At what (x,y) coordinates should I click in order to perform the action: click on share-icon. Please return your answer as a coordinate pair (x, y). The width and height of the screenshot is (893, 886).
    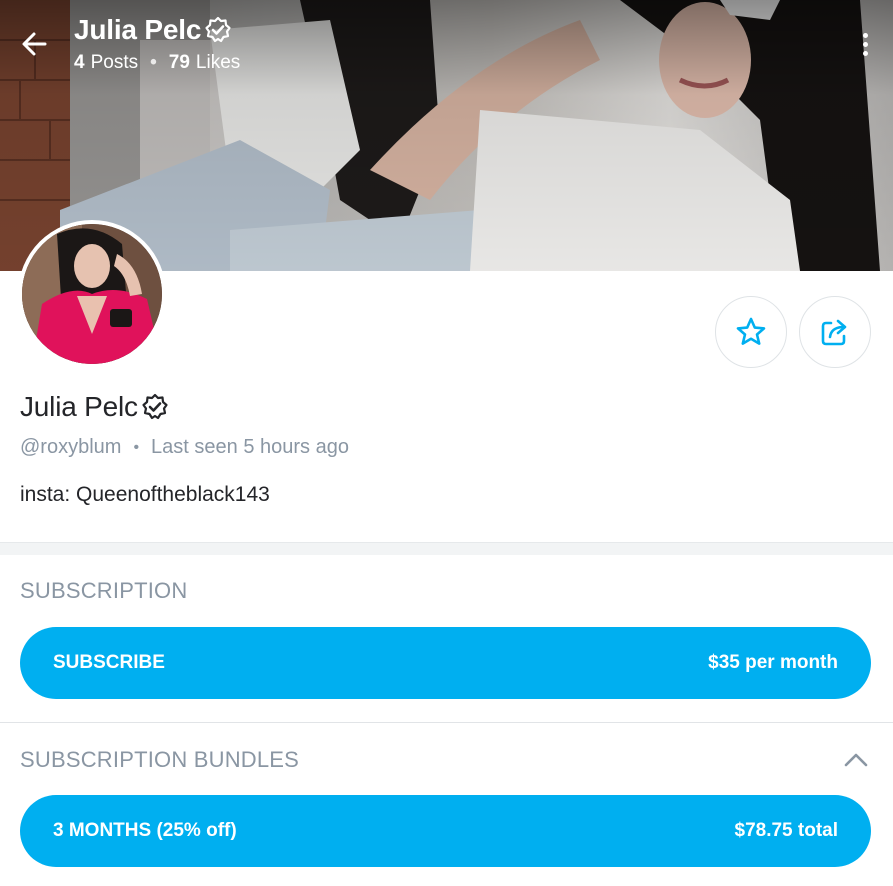
    Looking at the image, I should click on (834, 332).